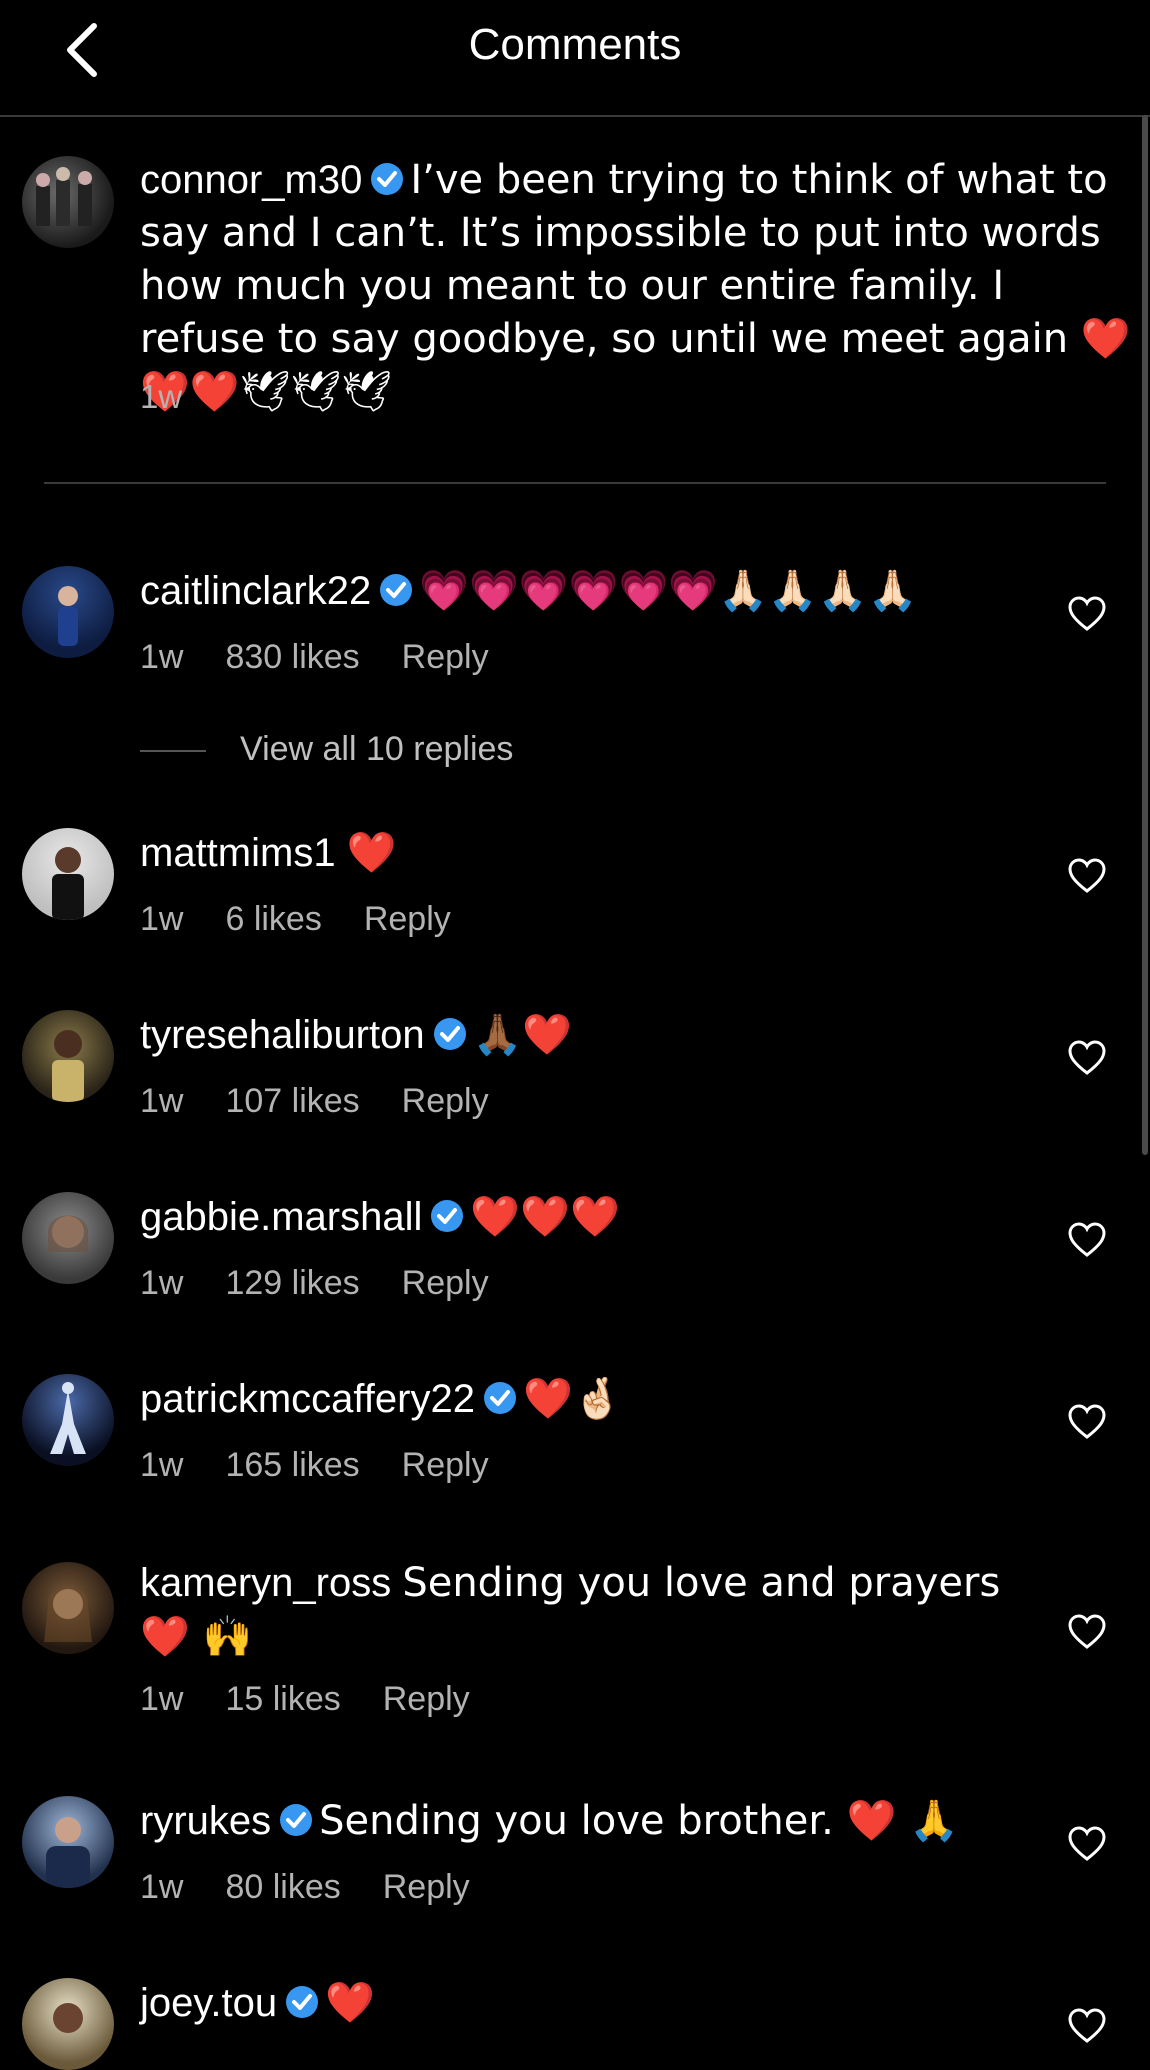 This screenshot has width=1150, height=2070. What do you see at coordinates (208, 2003) in the screenshot?
I see `comment-username: joey.tou` at bounding box center [208, 2003].